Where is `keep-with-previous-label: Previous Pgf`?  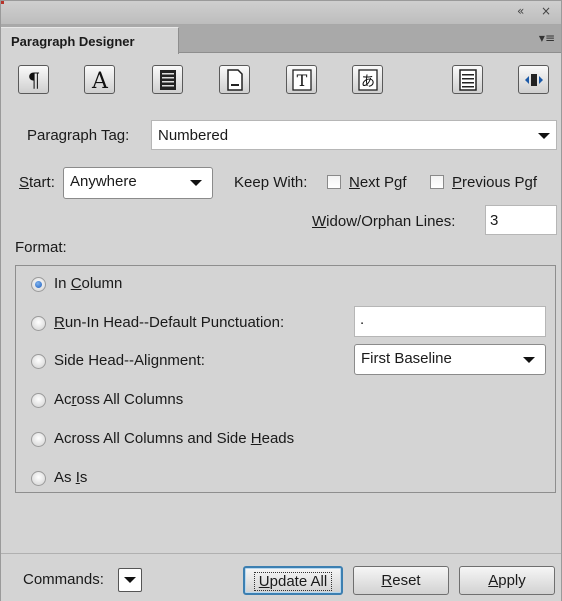
keep-with-previous-label: Previous Pgf is located at coordinates (495, 182).